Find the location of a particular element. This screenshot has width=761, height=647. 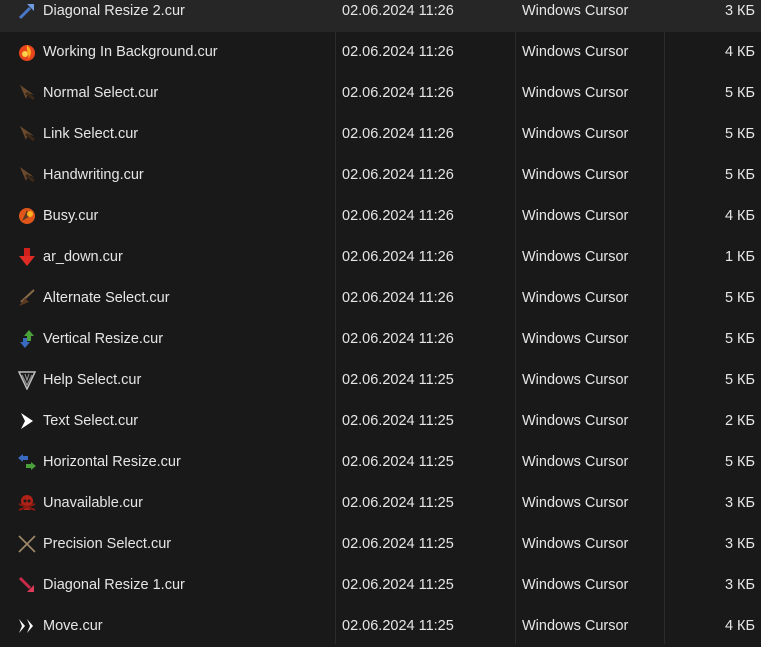

file-name: Diagonal Resize 1.cur is located at coordinates (114, 585).